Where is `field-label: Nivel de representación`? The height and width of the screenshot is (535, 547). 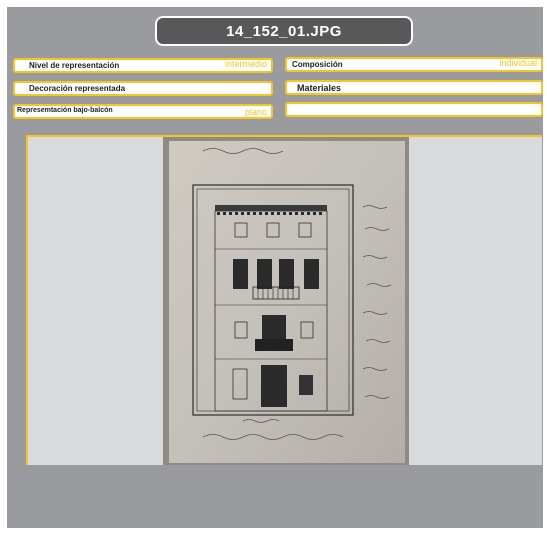 field-label: Nivel de representación is located at coordinates (74, 65).